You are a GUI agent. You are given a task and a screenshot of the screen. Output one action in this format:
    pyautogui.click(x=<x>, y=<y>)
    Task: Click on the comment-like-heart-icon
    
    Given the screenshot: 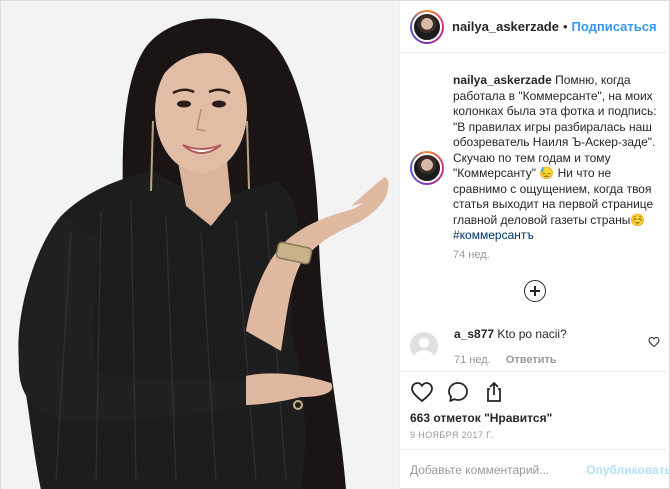 What is the action you would take?
    pyautogui.click(x=654, y=342)
    